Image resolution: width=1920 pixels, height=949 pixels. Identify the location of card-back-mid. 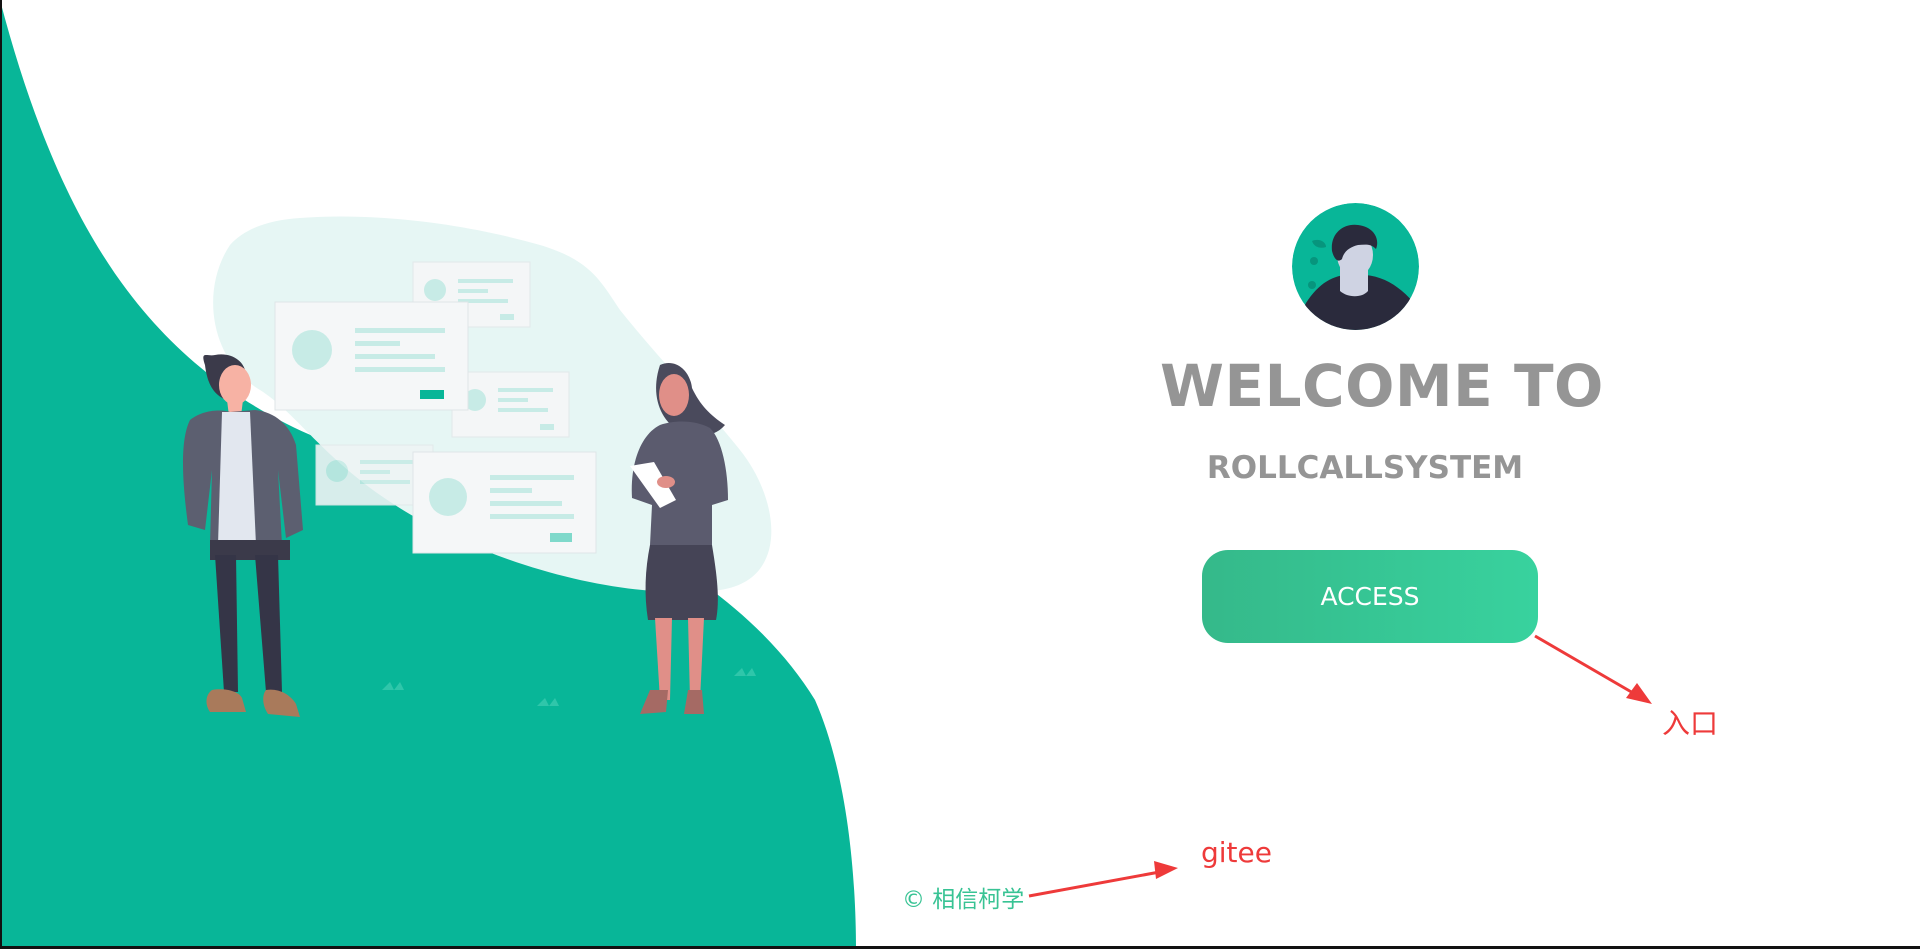
(510, 404).